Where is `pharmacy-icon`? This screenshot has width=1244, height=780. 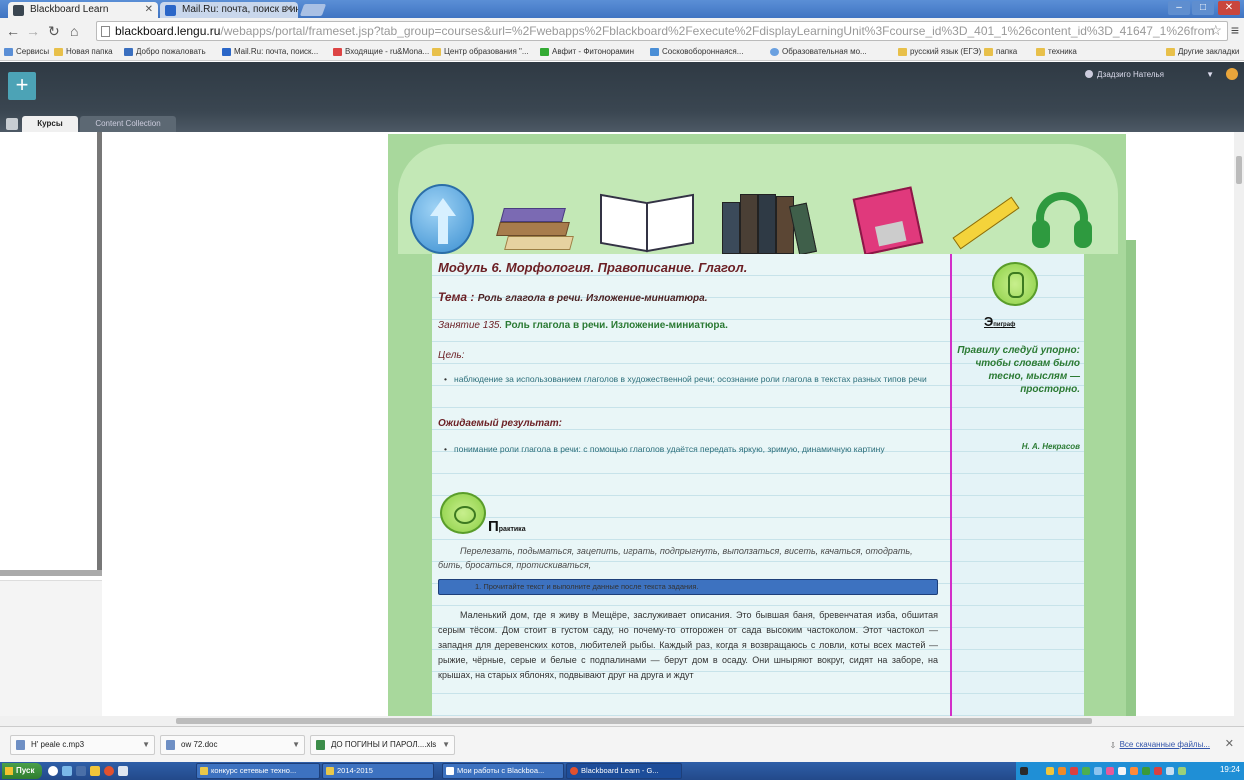 pharmacy-icon is located at coordinates (544, 52).